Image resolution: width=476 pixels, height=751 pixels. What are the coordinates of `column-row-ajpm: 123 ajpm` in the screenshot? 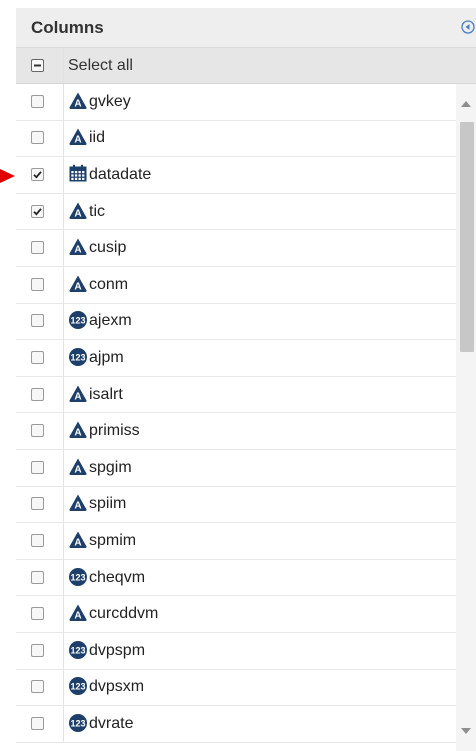 It's located at (236, 358).